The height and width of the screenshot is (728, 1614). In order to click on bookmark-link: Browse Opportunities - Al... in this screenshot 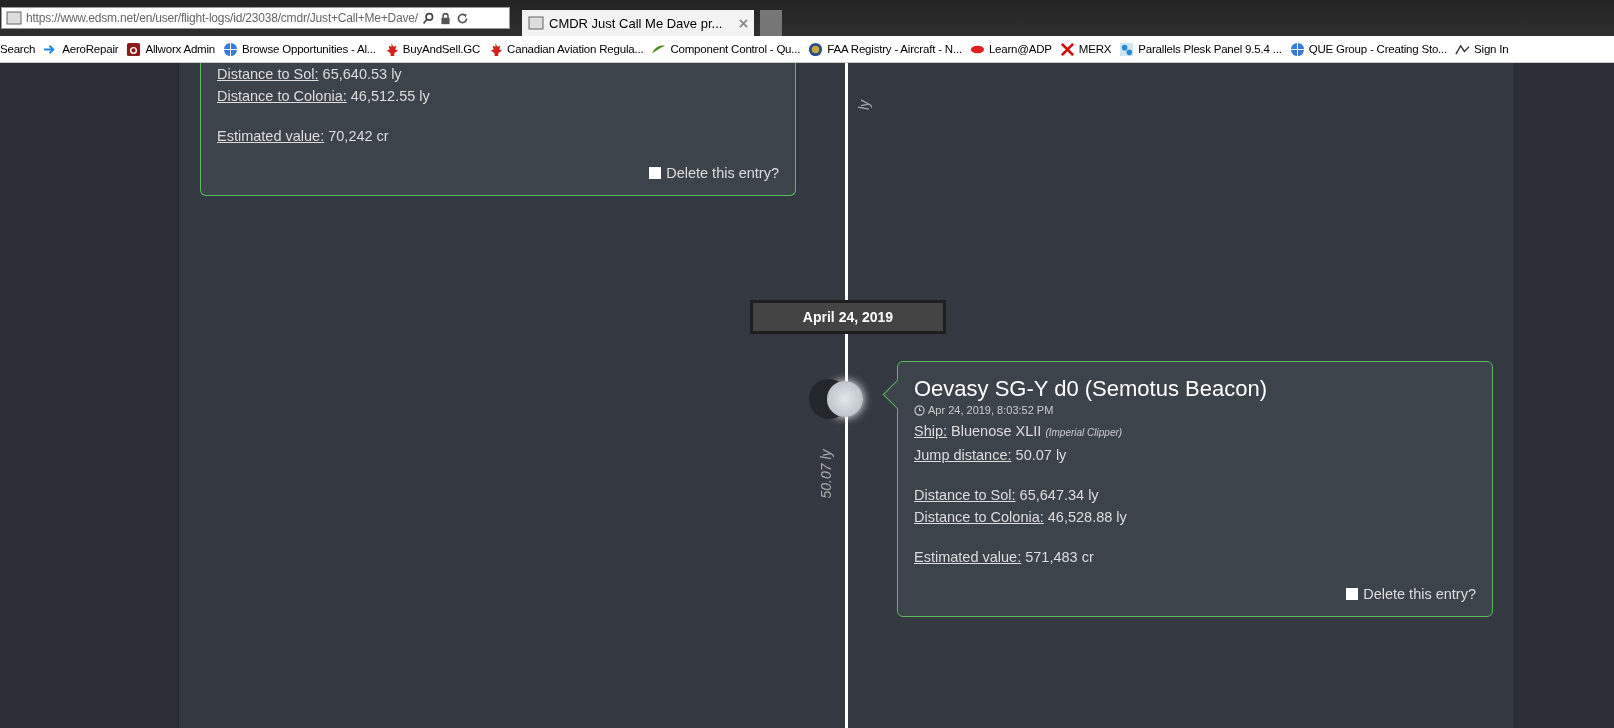, I will do `click(299, 49)`.